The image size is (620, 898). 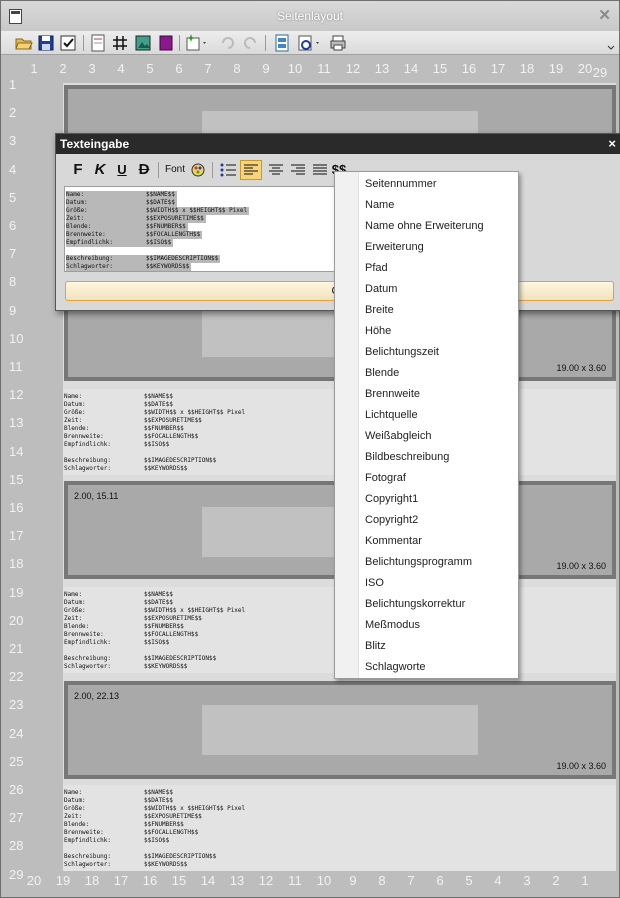 I want to click on meta-row: Datum: $$DATE$$, so click(x=340, y=801).